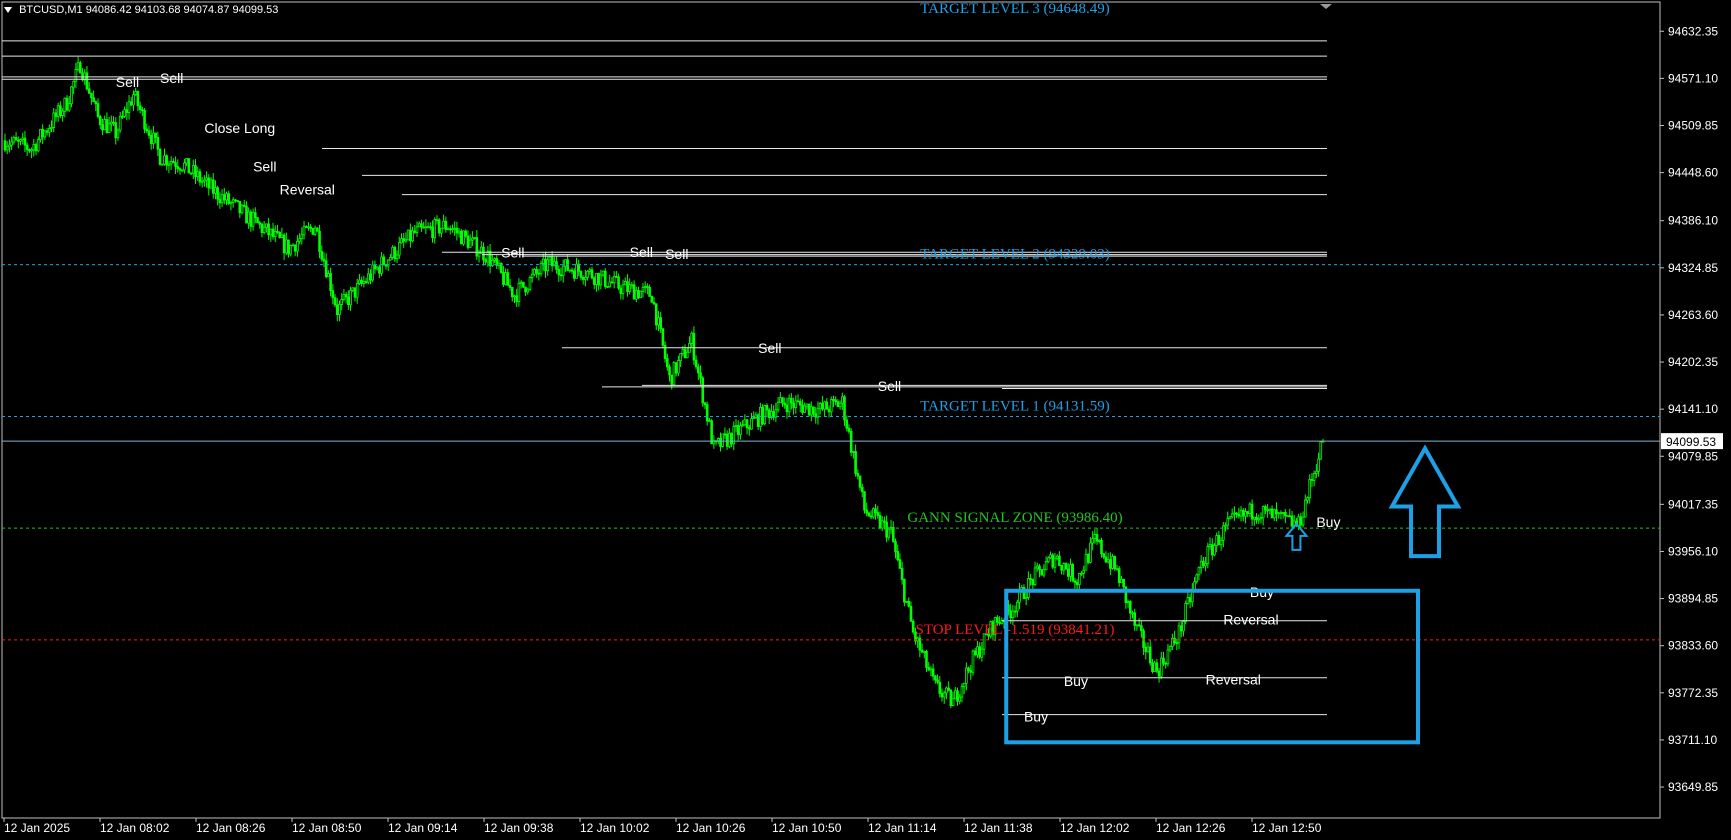  What do you see at coordinates (1693, 221) in the screenshot?
I see `y-tick-label: 94386.10` at bounding box center [1693, 221].